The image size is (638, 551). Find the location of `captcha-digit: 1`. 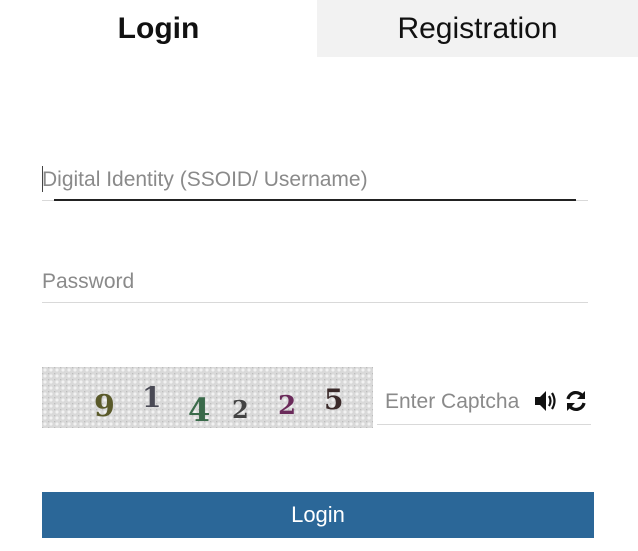

captcha-digit: 1 is located at coordinates (152, 397).